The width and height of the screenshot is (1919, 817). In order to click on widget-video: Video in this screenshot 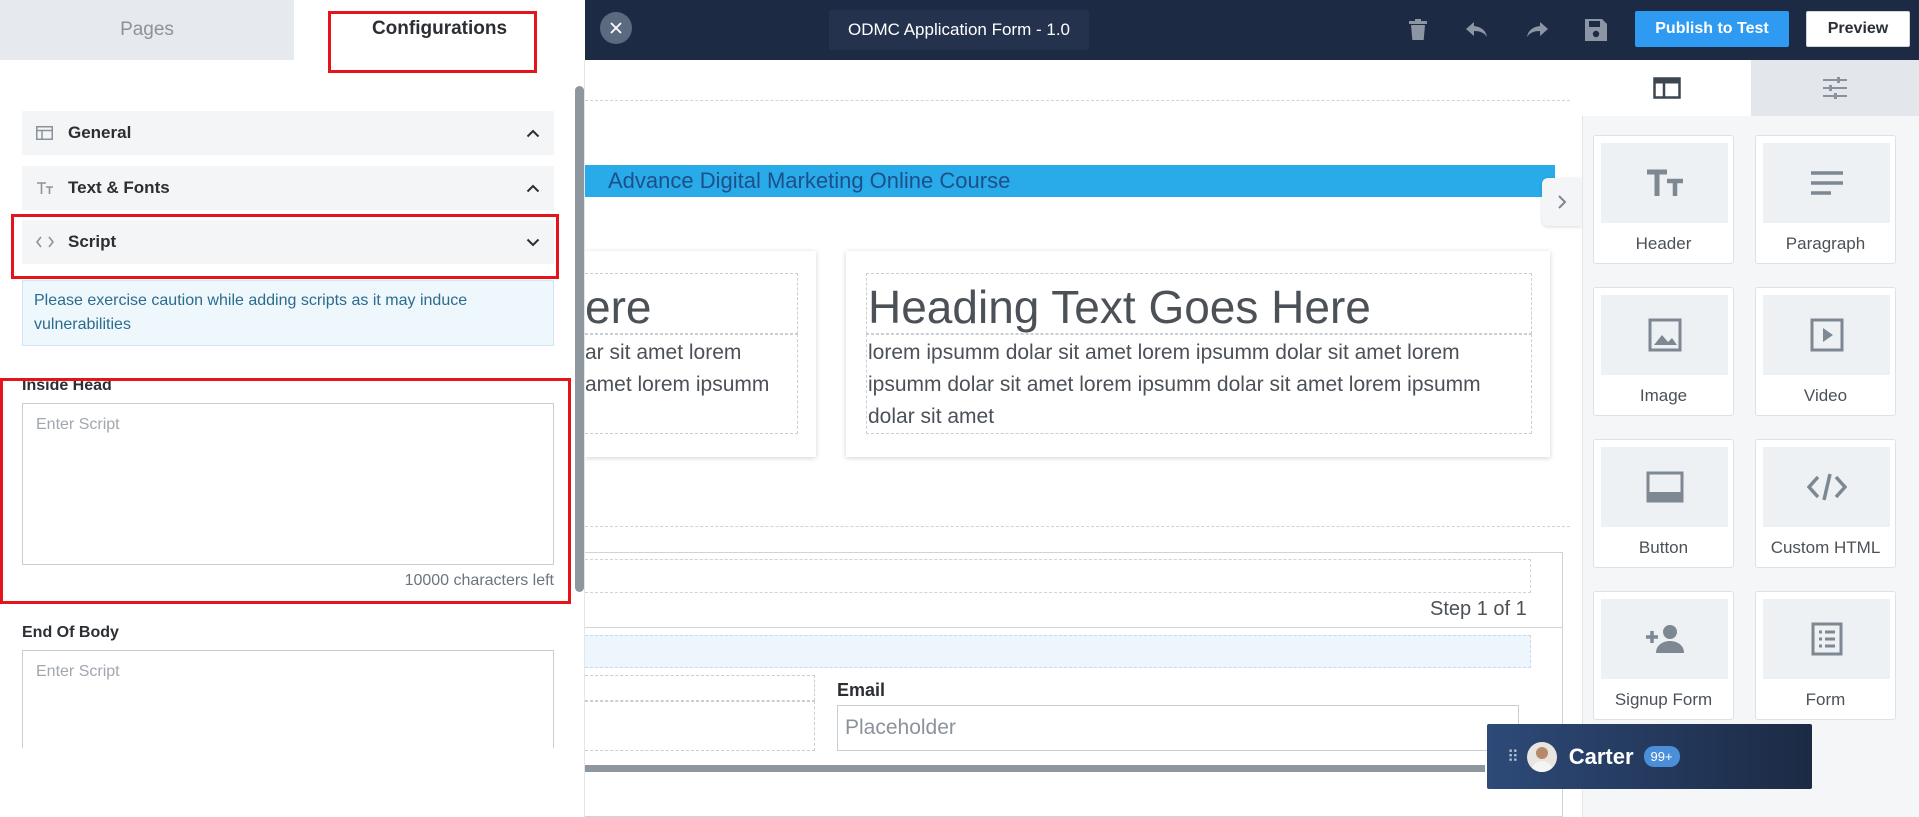, I will do `click(1825, 351)`.